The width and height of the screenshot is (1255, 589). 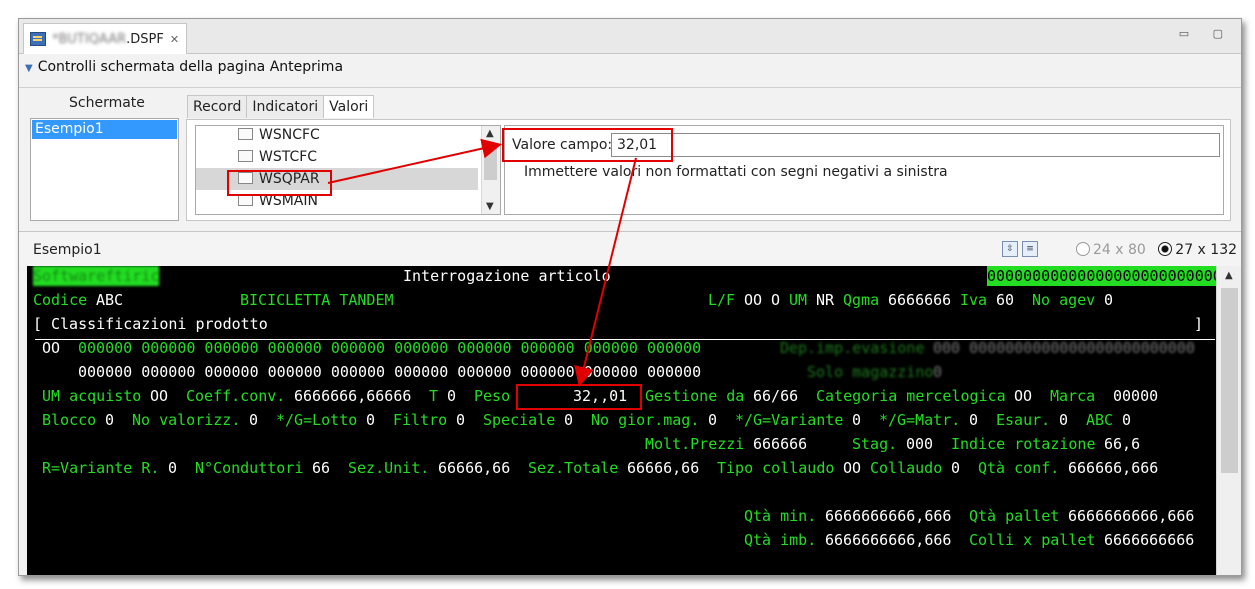 I want to click on header-zeros-field: 00000000000000000000000000, so click(x=1101, y=276).